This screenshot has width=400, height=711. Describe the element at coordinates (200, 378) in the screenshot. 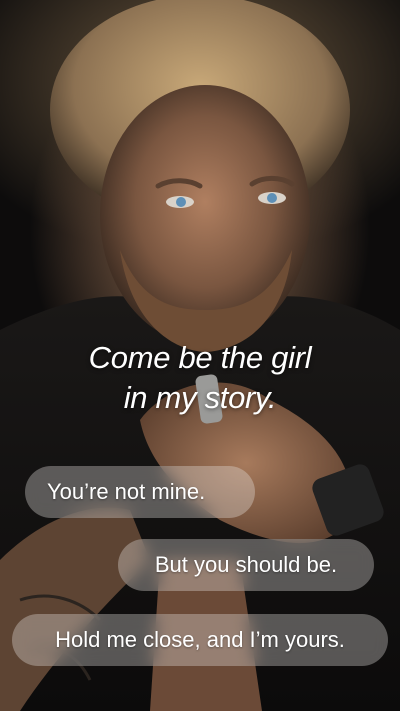

I see `headline: Come be the girl in my story.` at that location.